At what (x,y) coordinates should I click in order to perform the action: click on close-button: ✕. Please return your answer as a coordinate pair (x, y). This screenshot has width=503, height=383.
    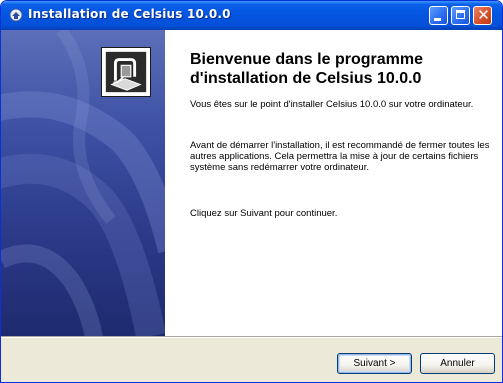
    Looking at the image, I should click on (482, 15).